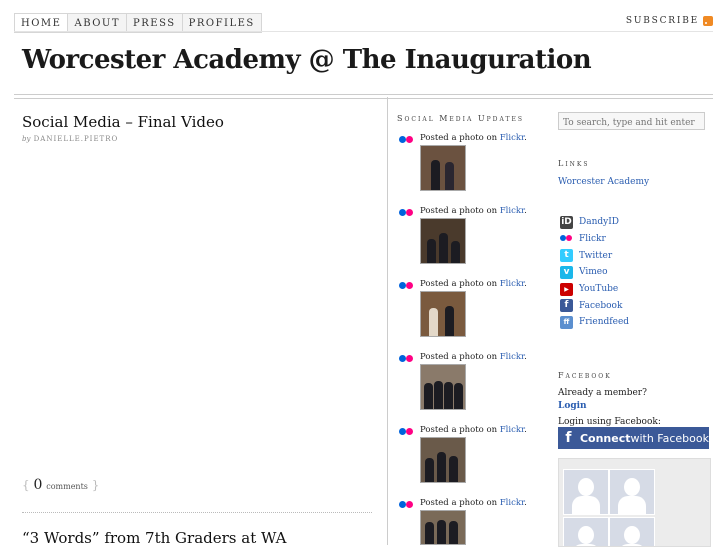  What do you see at coordinates (566, 272) in the screenshot?
I see `vimeo-icon: v` at bounding box center [566, 272].